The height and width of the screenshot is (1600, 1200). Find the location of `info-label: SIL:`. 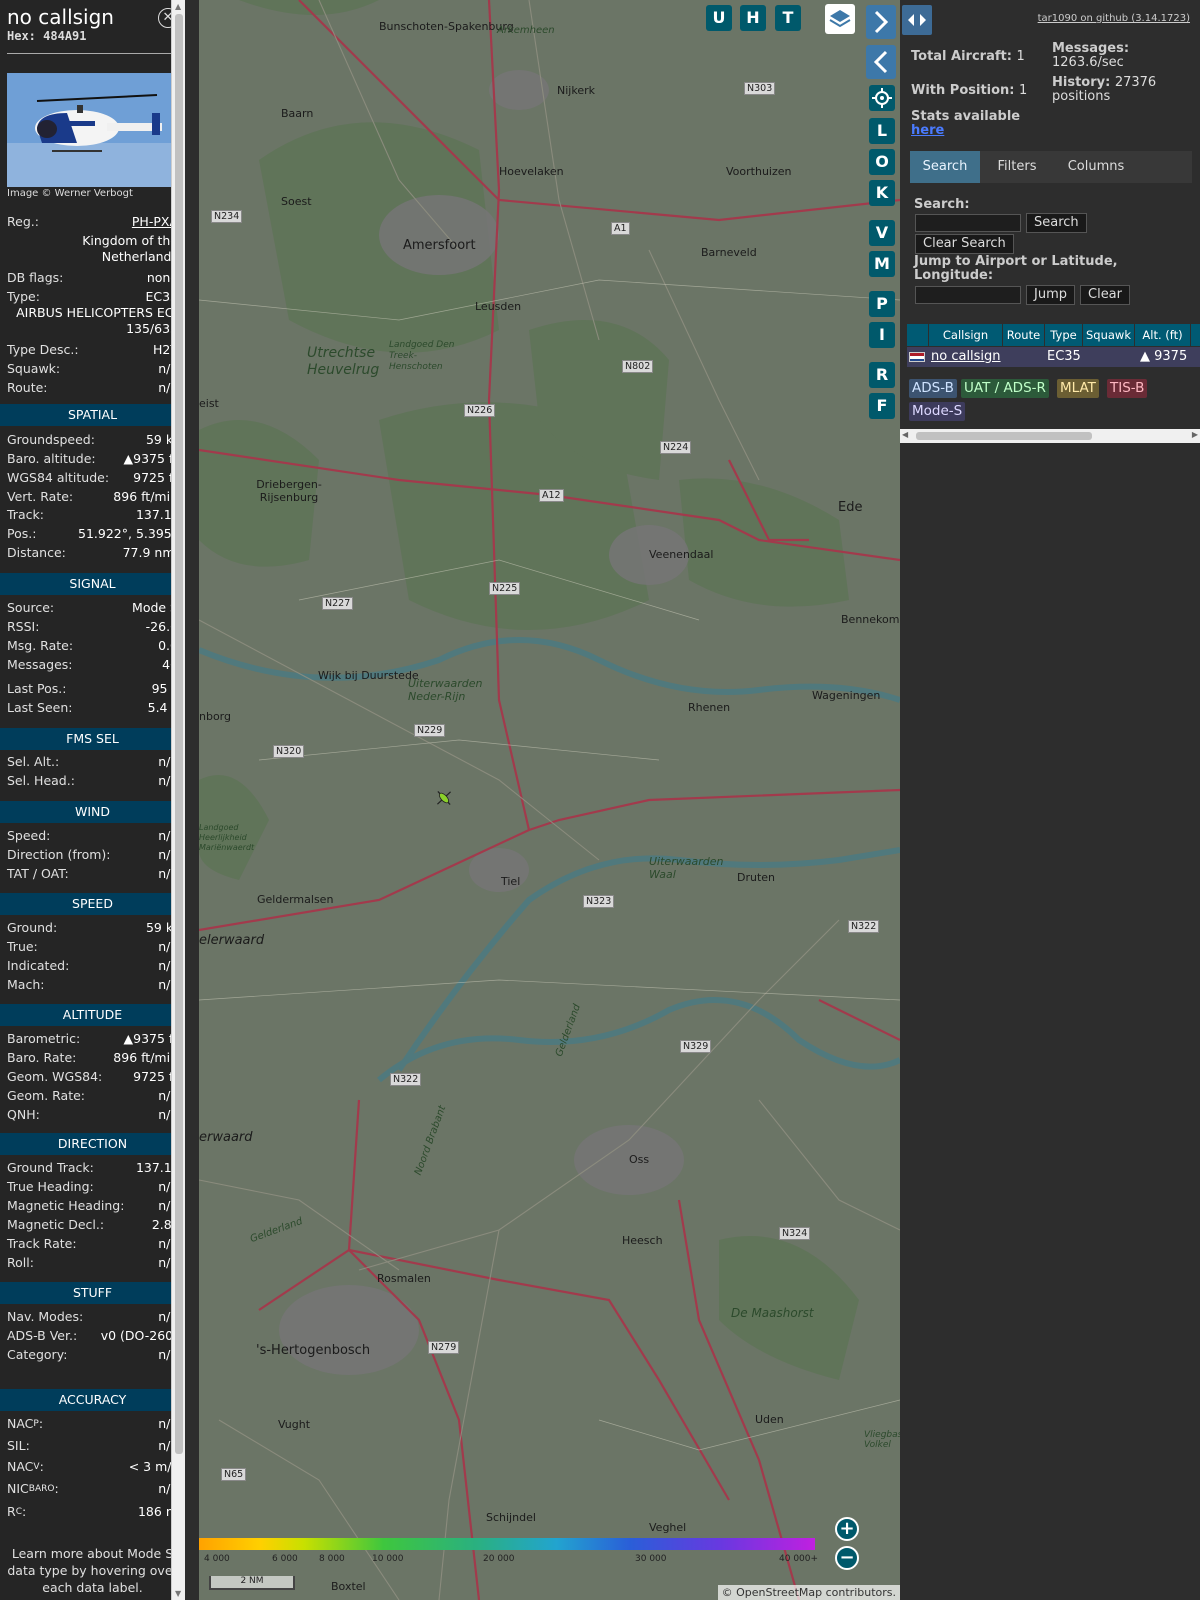

info-label: SIL: is located at coordinates (18, 1445).